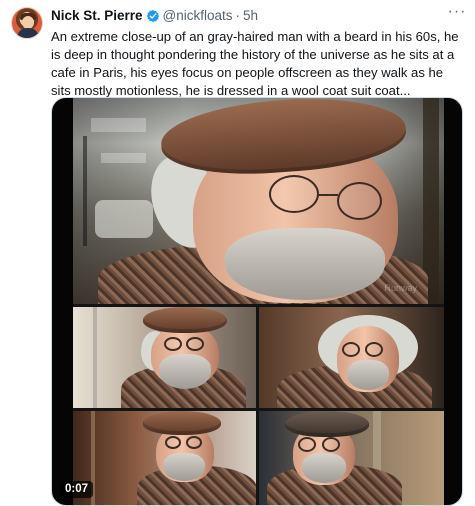 Image resolution: width=475 pixels, height=506 pixels. I want to click on tweet-time: 5h, so click(250, 16).